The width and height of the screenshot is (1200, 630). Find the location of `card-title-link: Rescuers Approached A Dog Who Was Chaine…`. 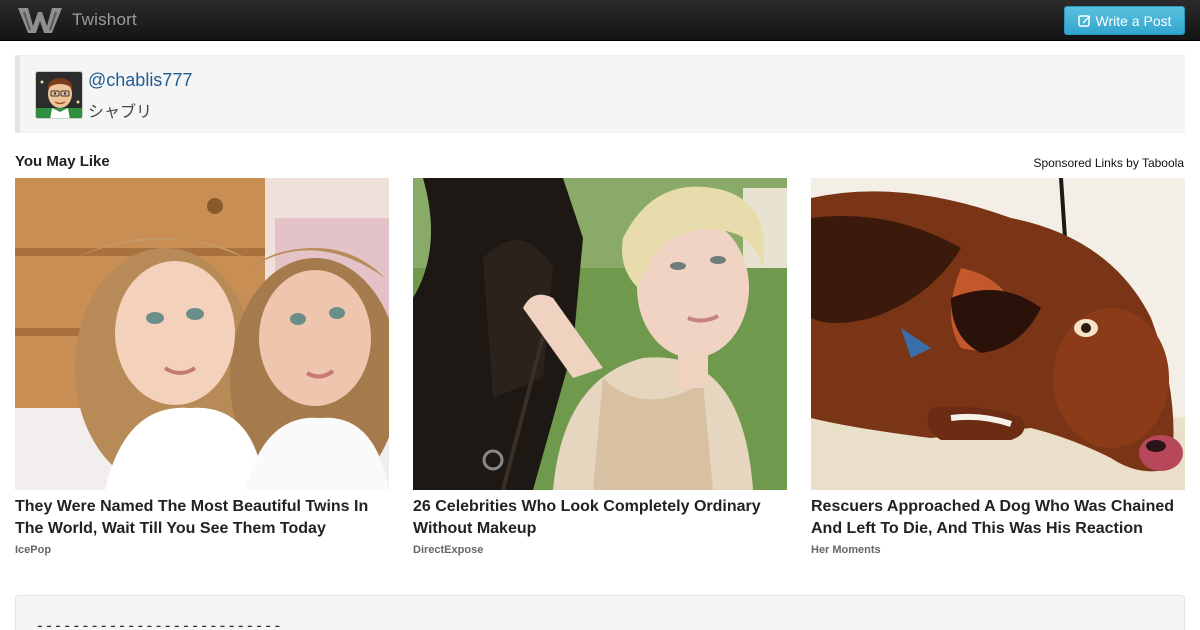

card-title-link: Rescuers Approached A Dog Who Was Chaine… is located at coordinates (998, 518).